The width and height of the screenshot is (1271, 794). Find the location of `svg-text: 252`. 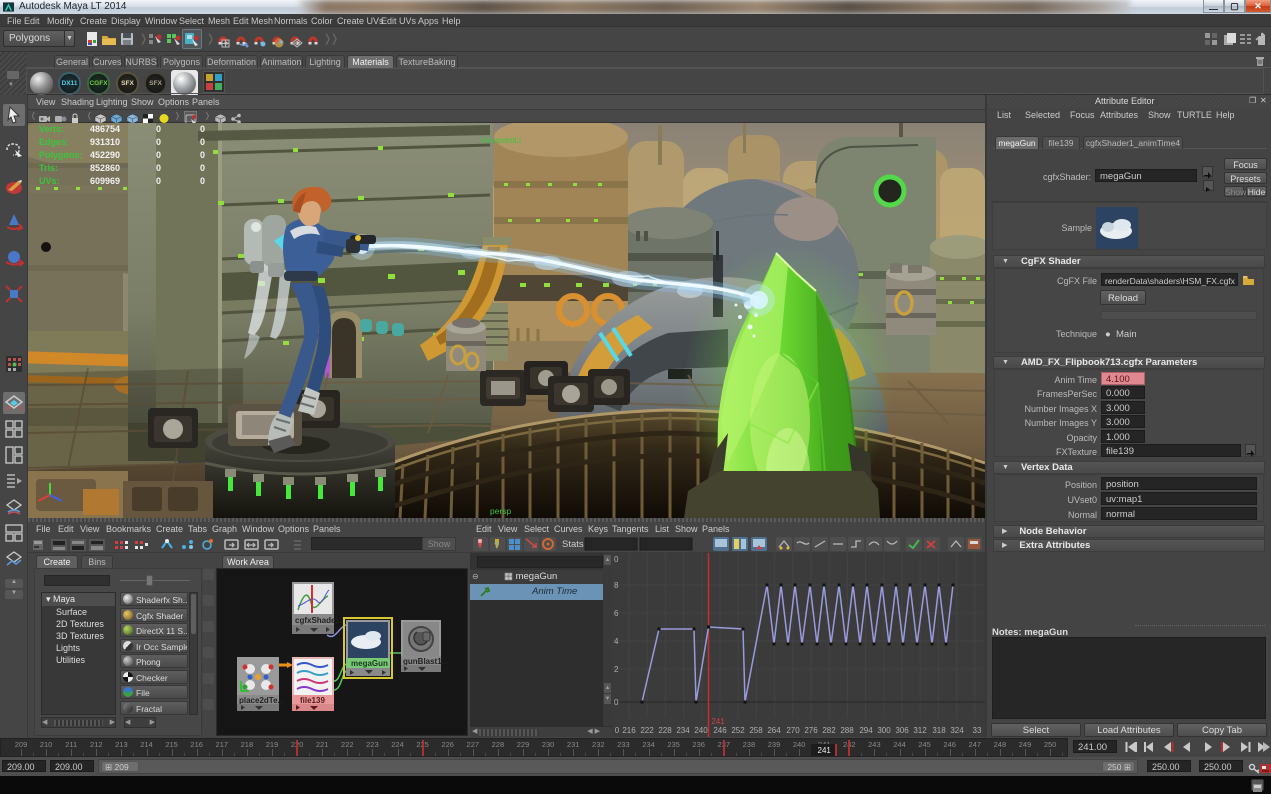

svg-text: 252 is located at coordinates (738, 730).